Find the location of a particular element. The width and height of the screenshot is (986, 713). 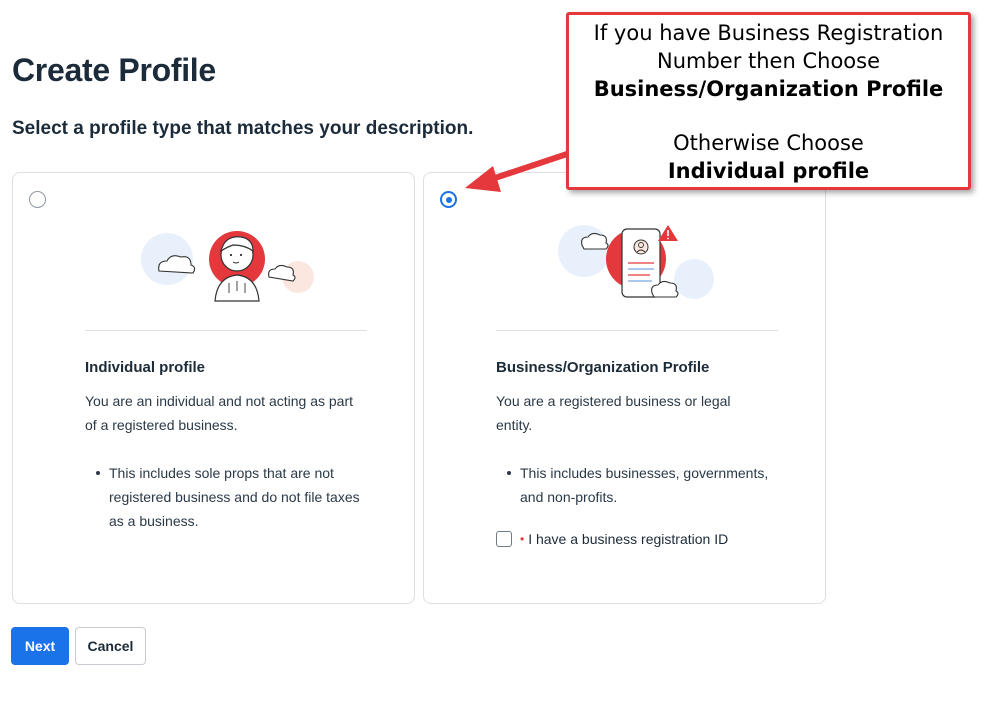

business-profile-title: Business/Organization Profile is located at coordinates (603, 367).